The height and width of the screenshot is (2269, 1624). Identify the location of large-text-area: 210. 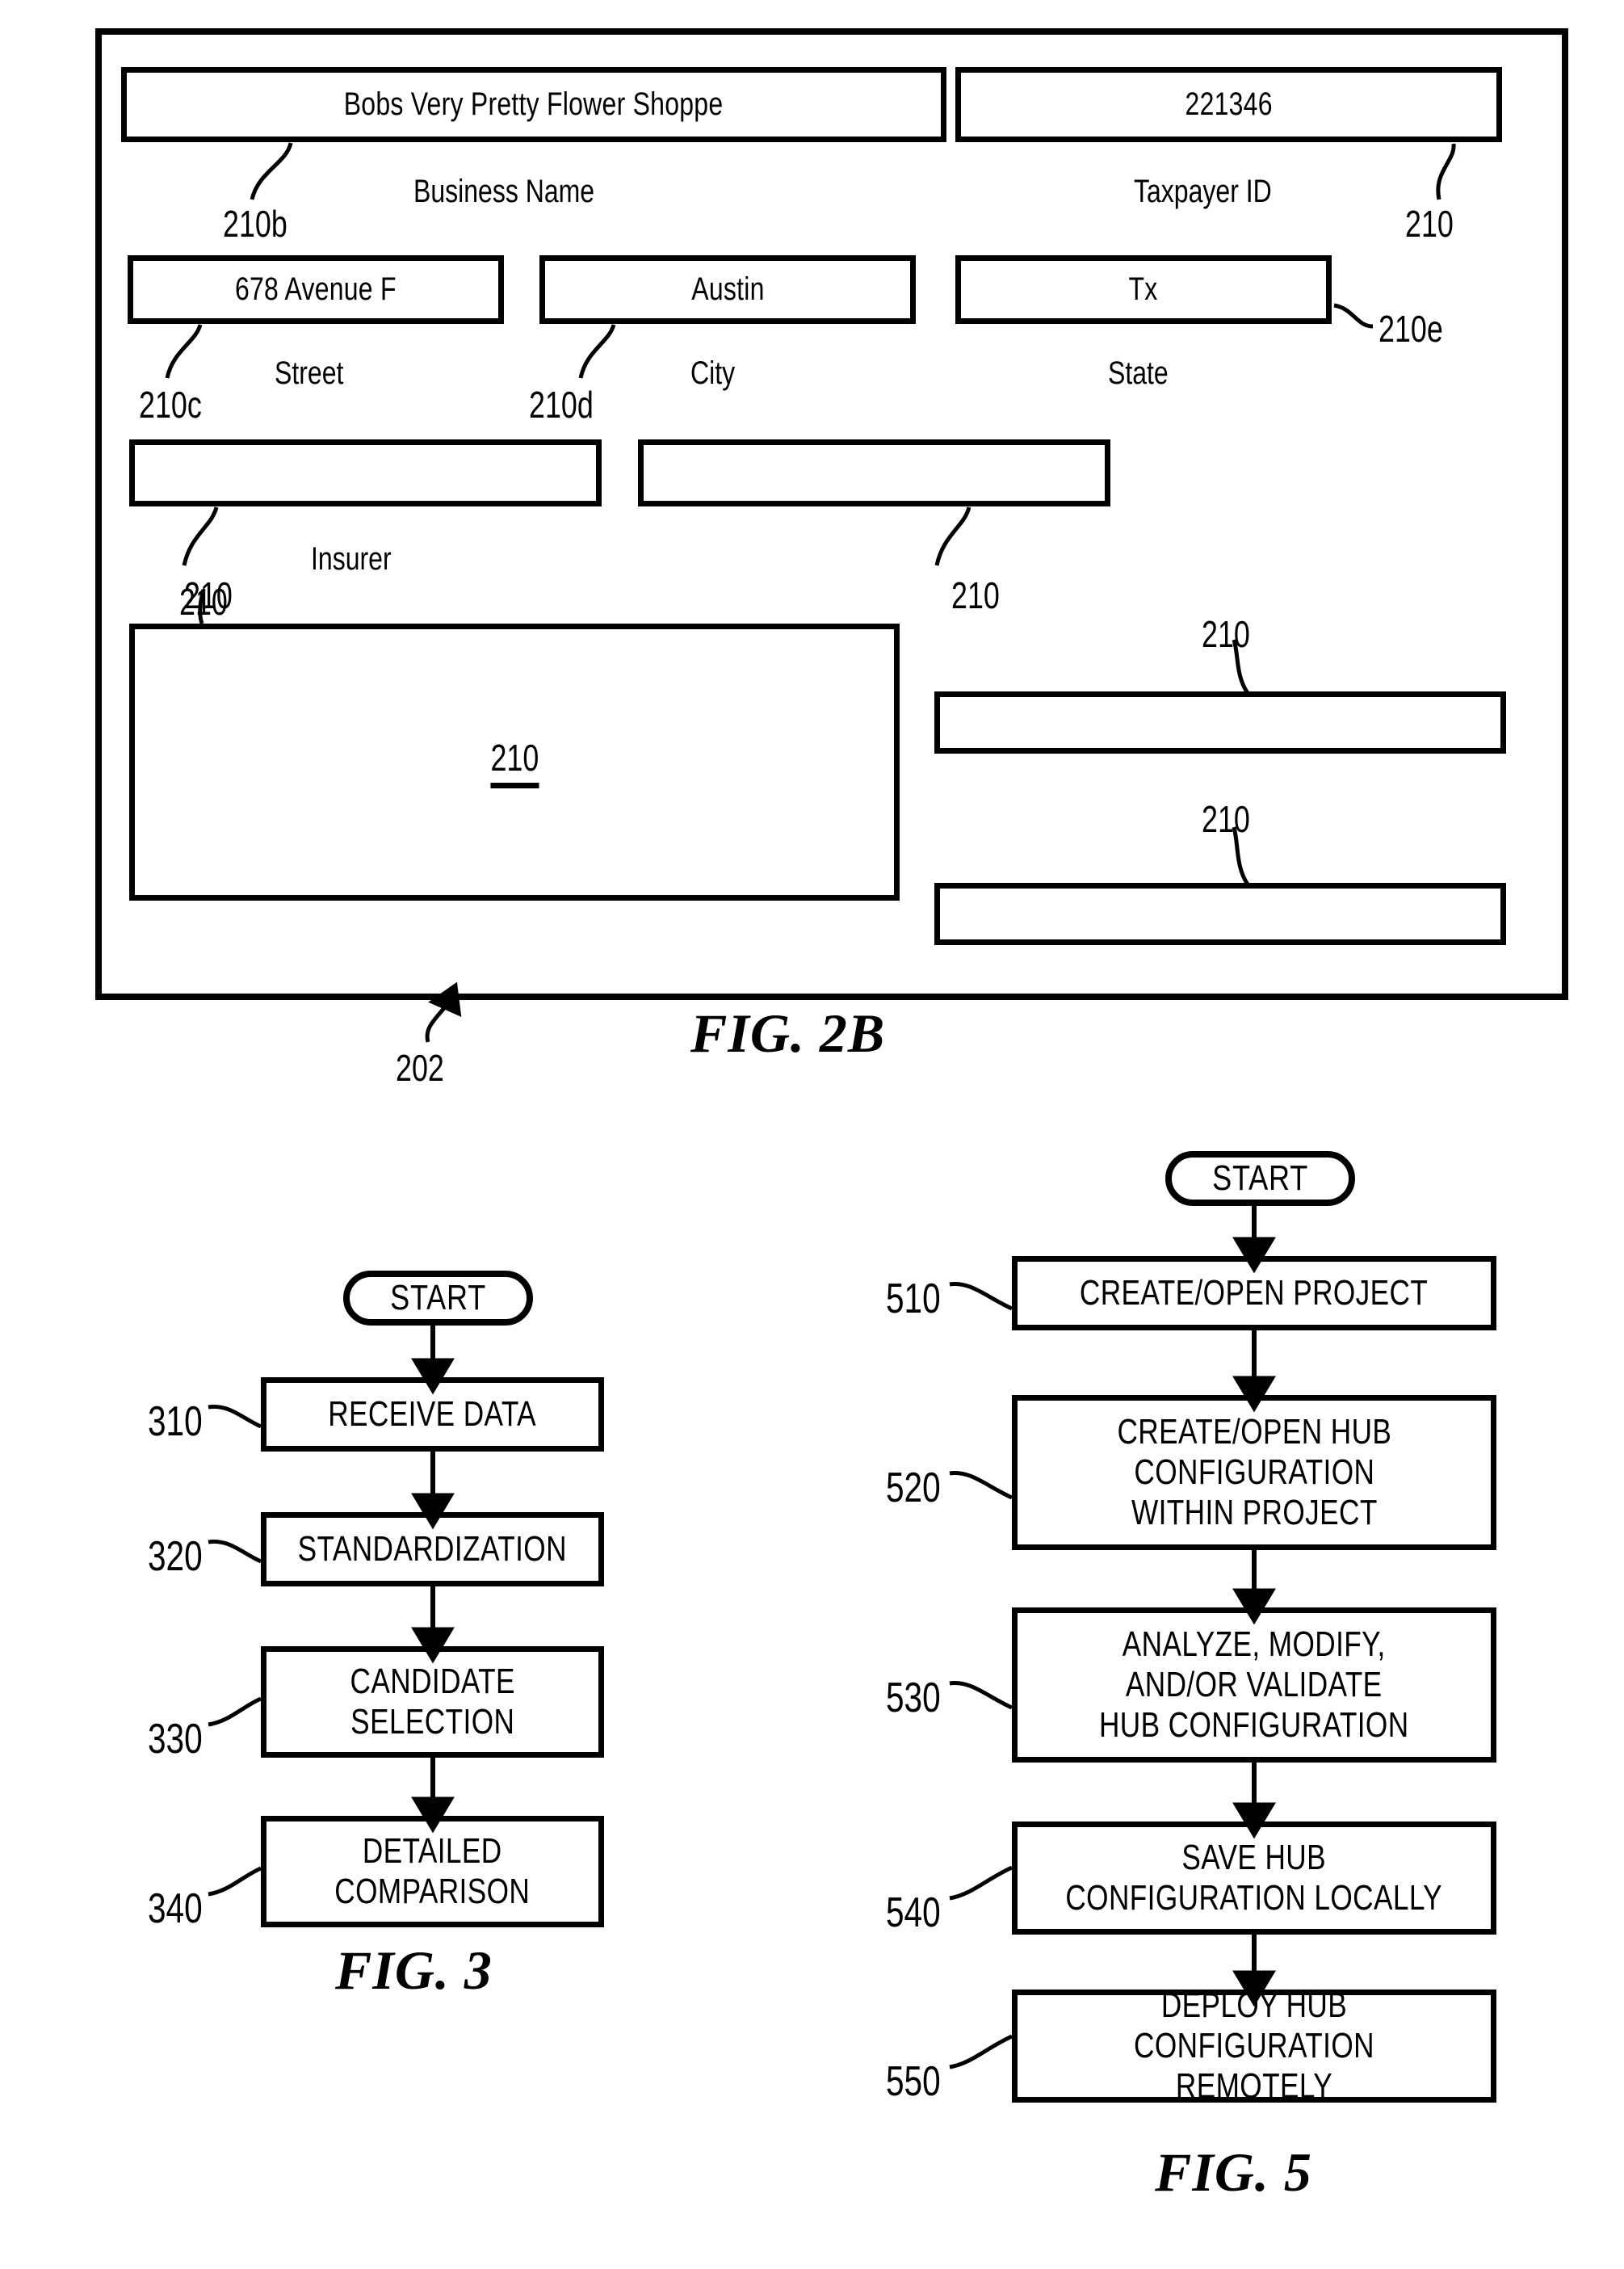
(514, 762).